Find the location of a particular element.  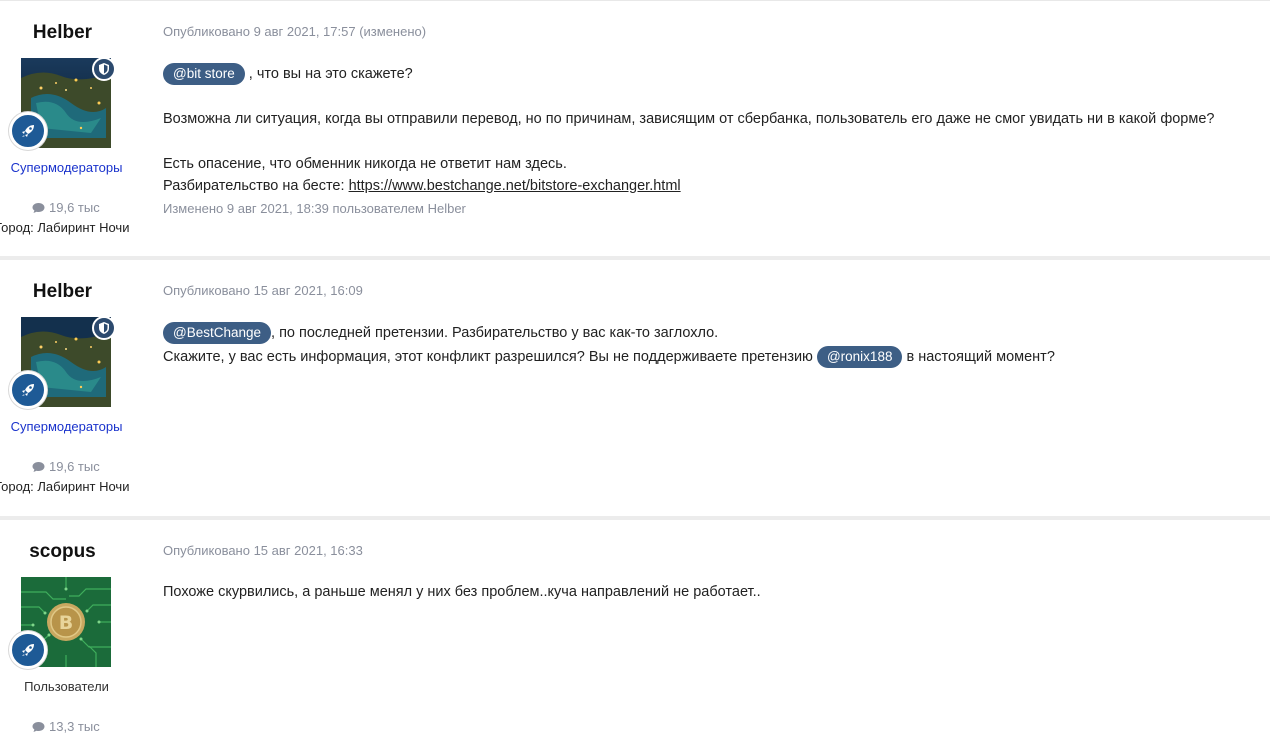

post-count-value: 13,3 тыс is located at coordinates (74, 726).